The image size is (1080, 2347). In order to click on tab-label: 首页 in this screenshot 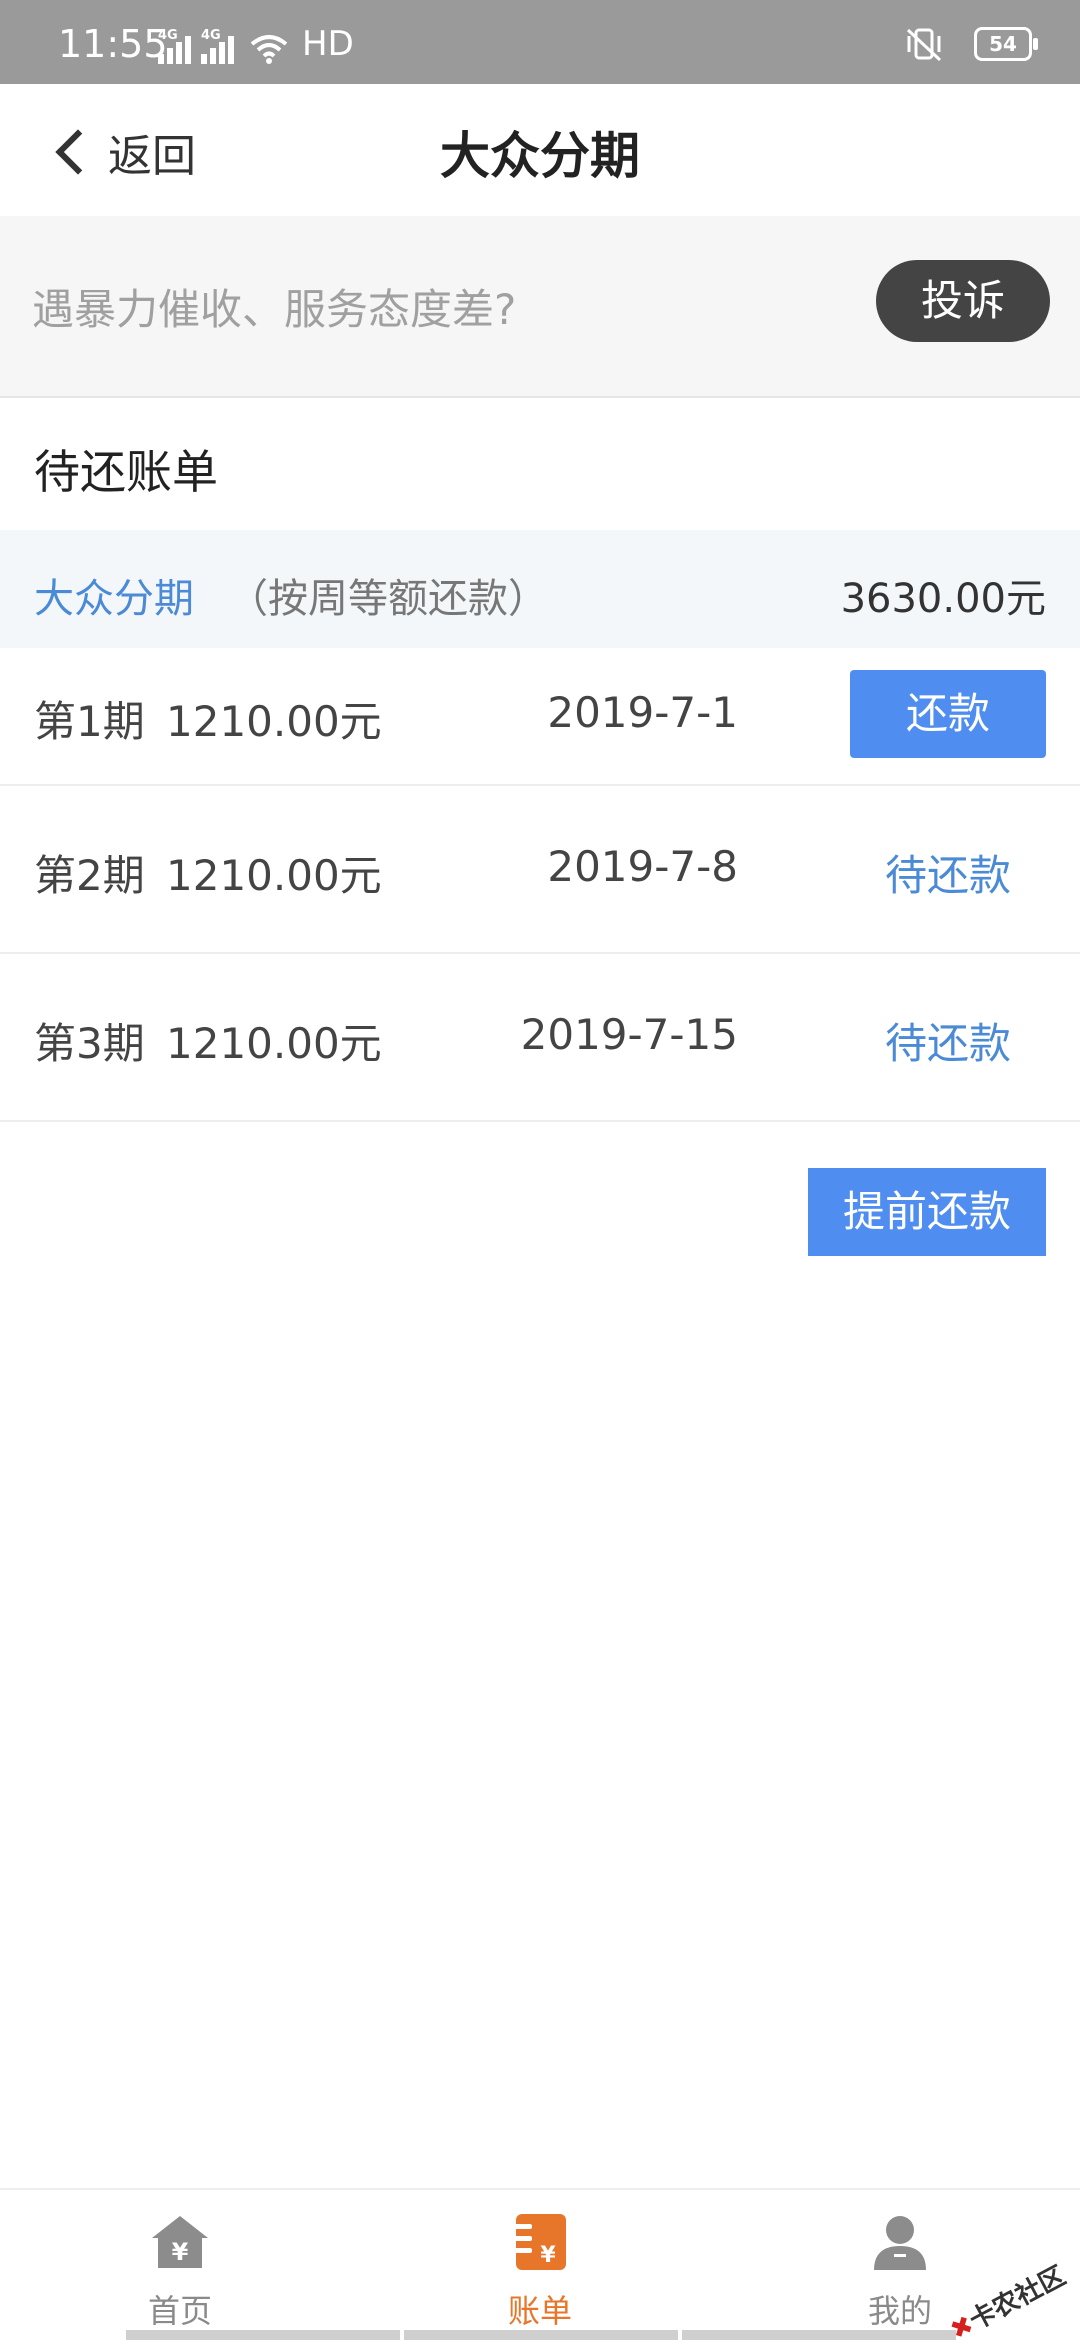, I will do `click(179, 2311)`.